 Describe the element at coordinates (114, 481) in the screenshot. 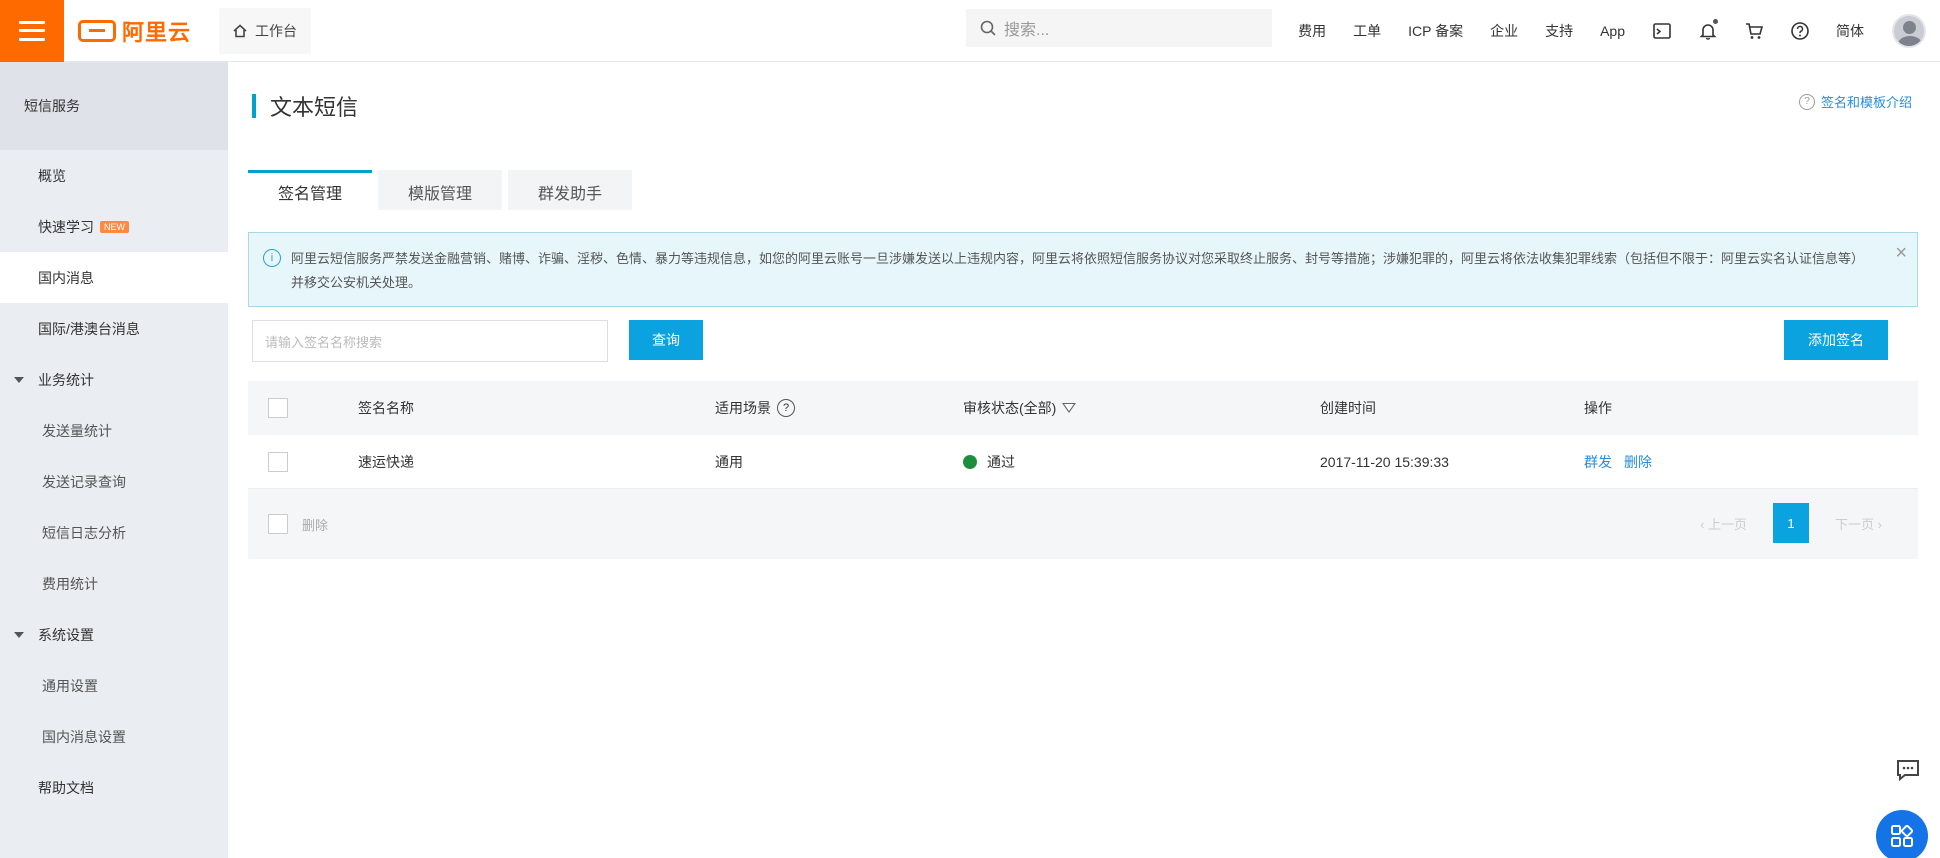

I see `sidebar-item-send-records: 发送记录查询` at that location.